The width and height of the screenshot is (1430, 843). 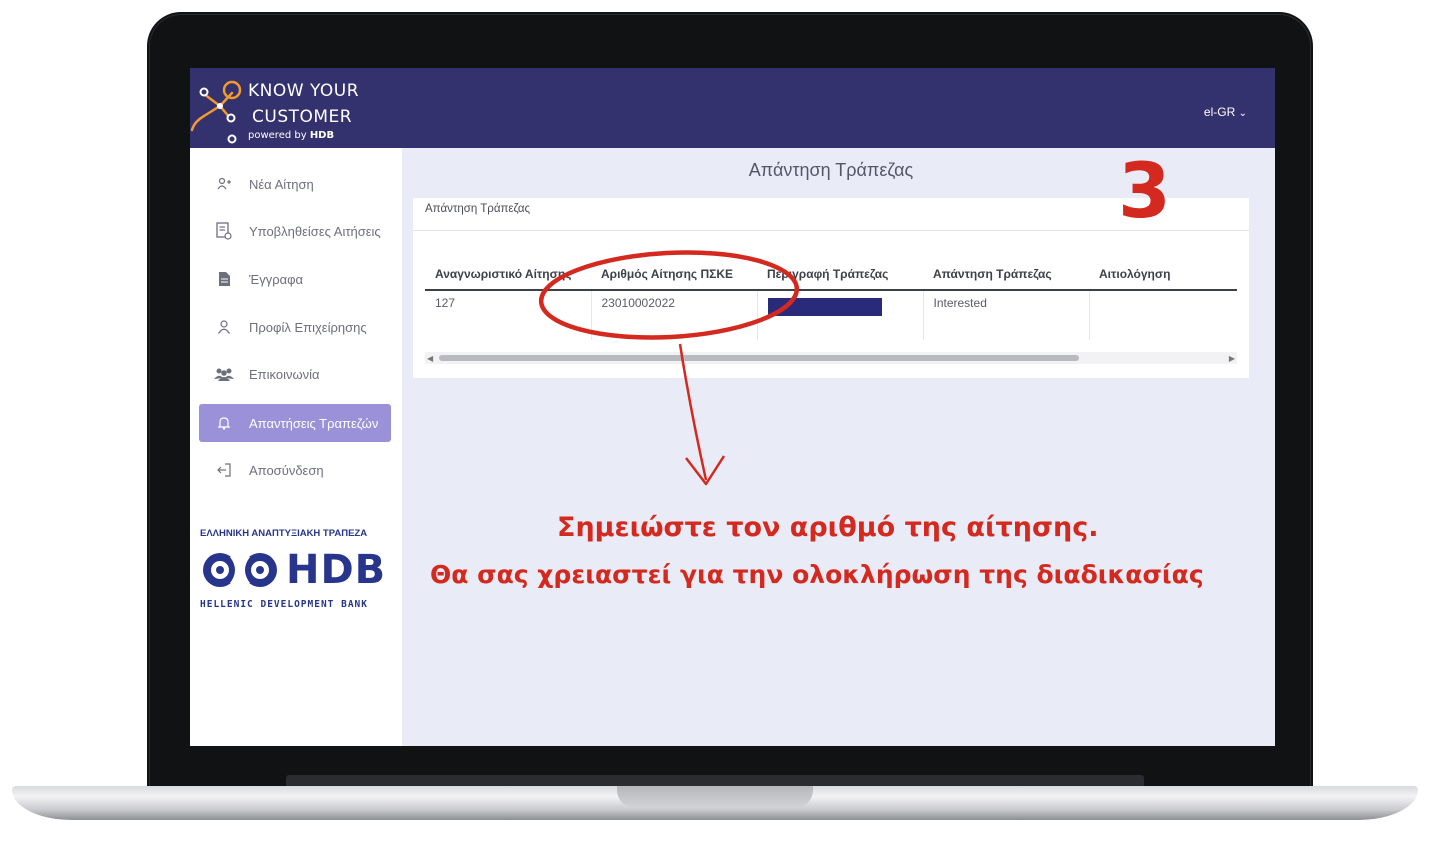 I want to click on laptop-notch, so click(x=715, y=797).